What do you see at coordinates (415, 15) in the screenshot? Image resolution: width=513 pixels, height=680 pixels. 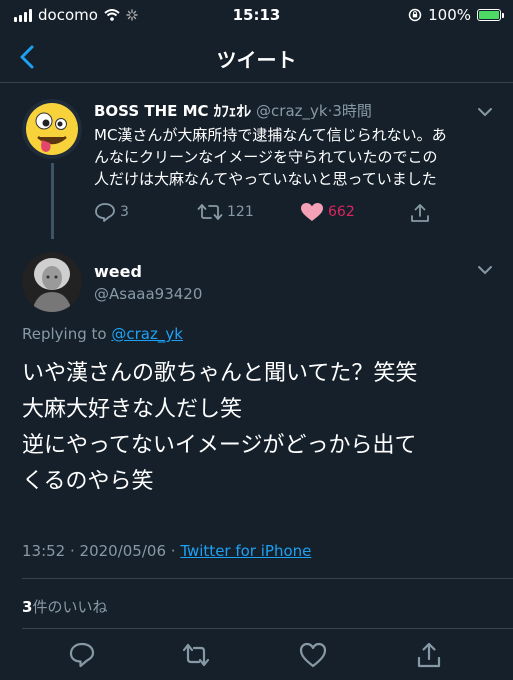 I see `rotation-lock-icon` at bounding box center [415, 15].